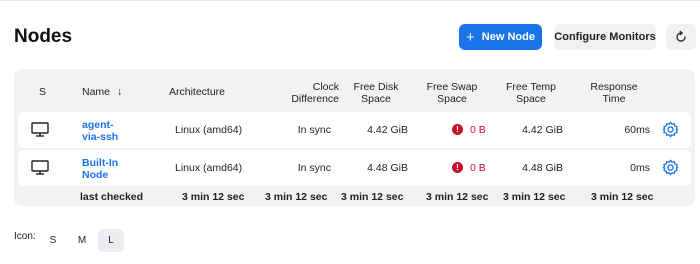  I want to click on sort-descending-icon: ↓, so click(119, 92).